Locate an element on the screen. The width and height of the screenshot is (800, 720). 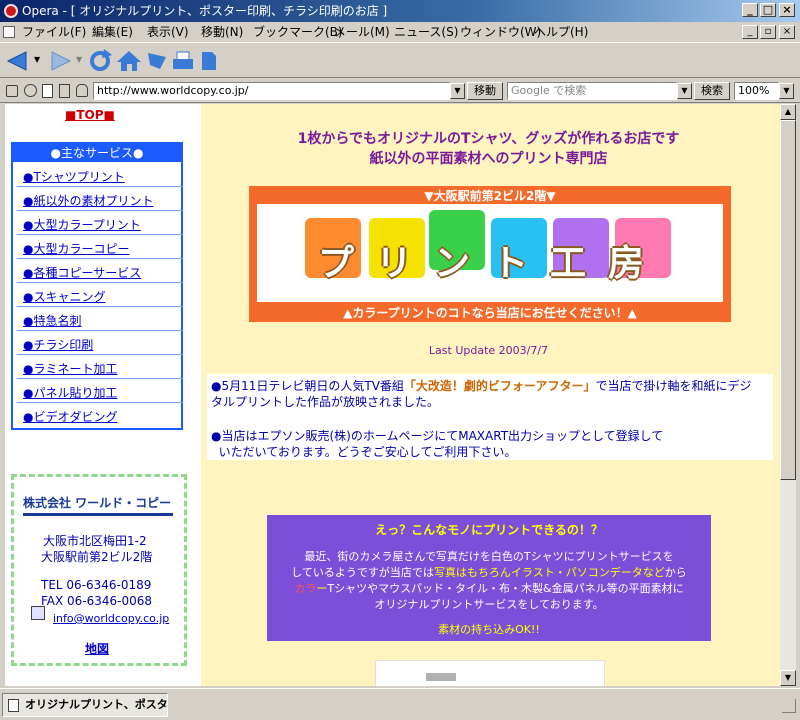
search-button: 検索 is located at coordinates (712, 91).